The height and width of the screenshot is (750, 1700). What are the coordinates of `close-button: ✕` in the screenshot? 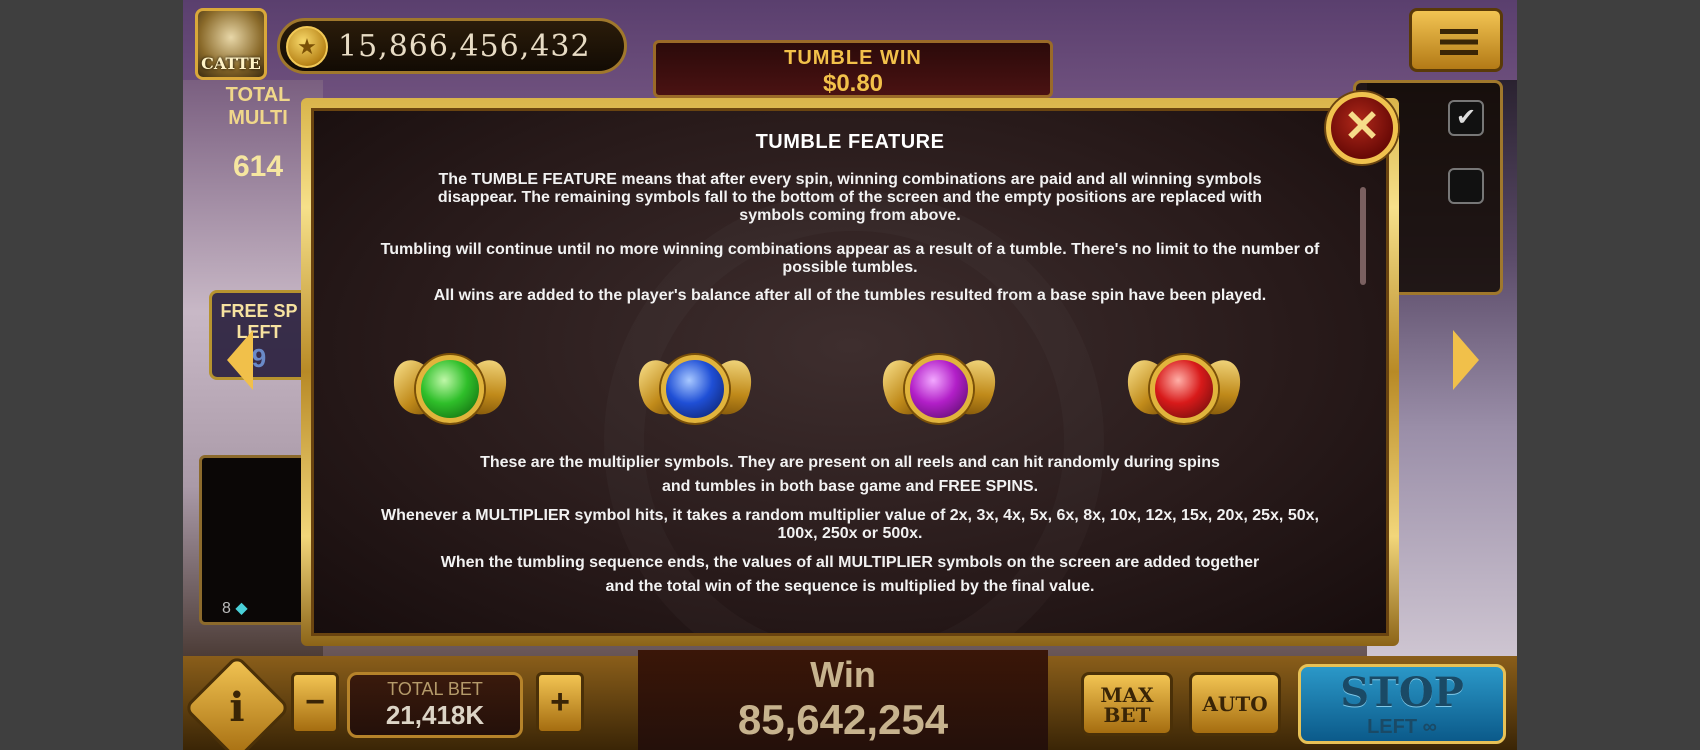 It's located at (1362, 128).